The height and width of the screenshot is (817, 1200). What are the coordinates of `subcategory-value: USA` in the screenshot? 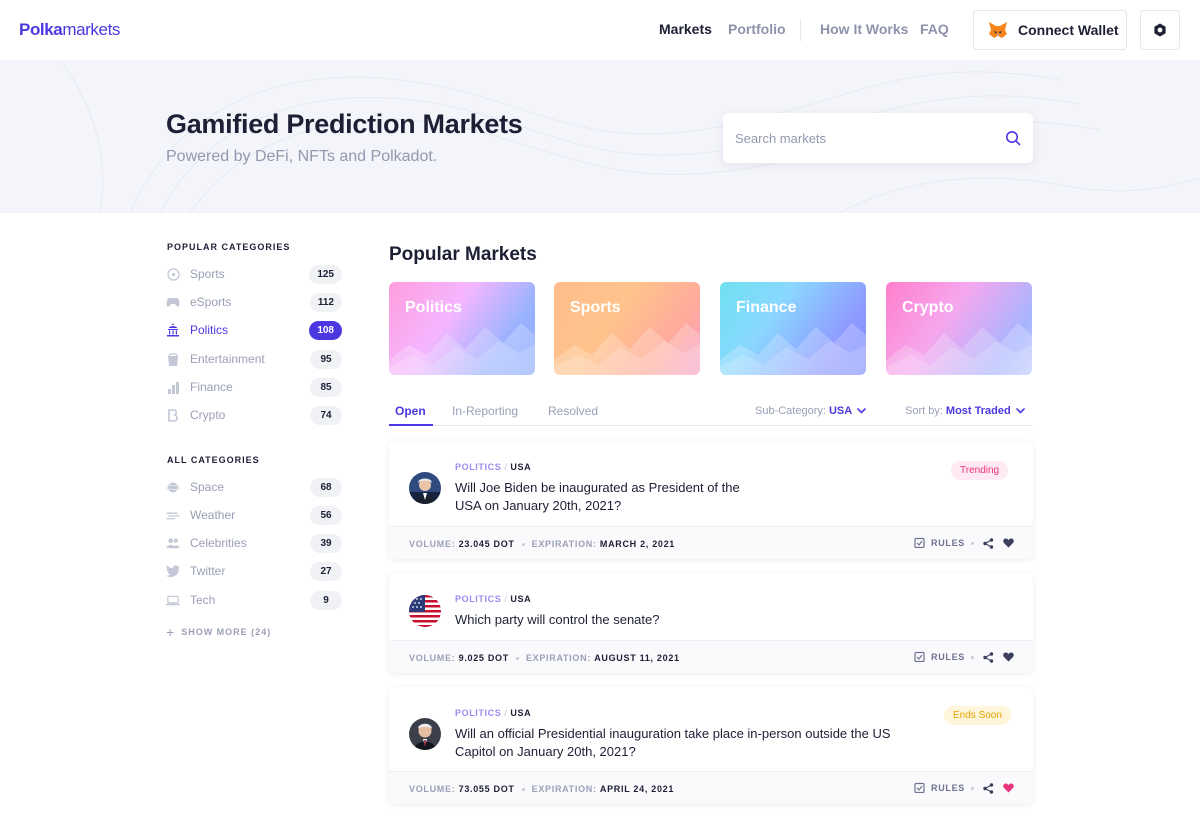 It's located at (840, 411).